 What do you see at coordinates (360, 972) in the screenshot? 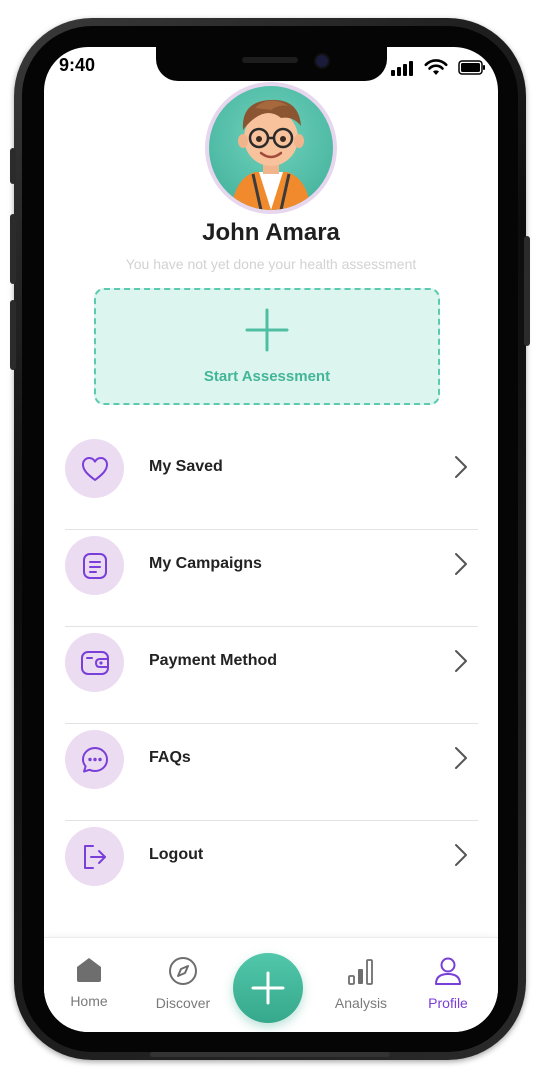
I see `bar-chart-icon` at bounding box center [360, 972].